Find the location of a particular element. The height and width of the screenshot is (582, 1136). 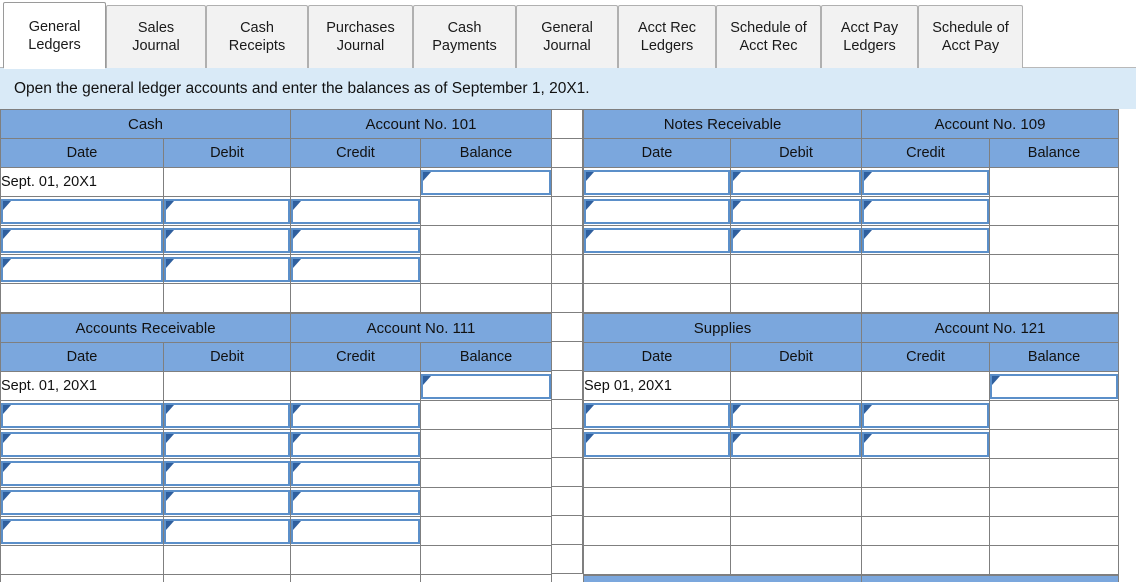

tab-purchases-journal: Purchases Journal is located at coordinates (360, 36).